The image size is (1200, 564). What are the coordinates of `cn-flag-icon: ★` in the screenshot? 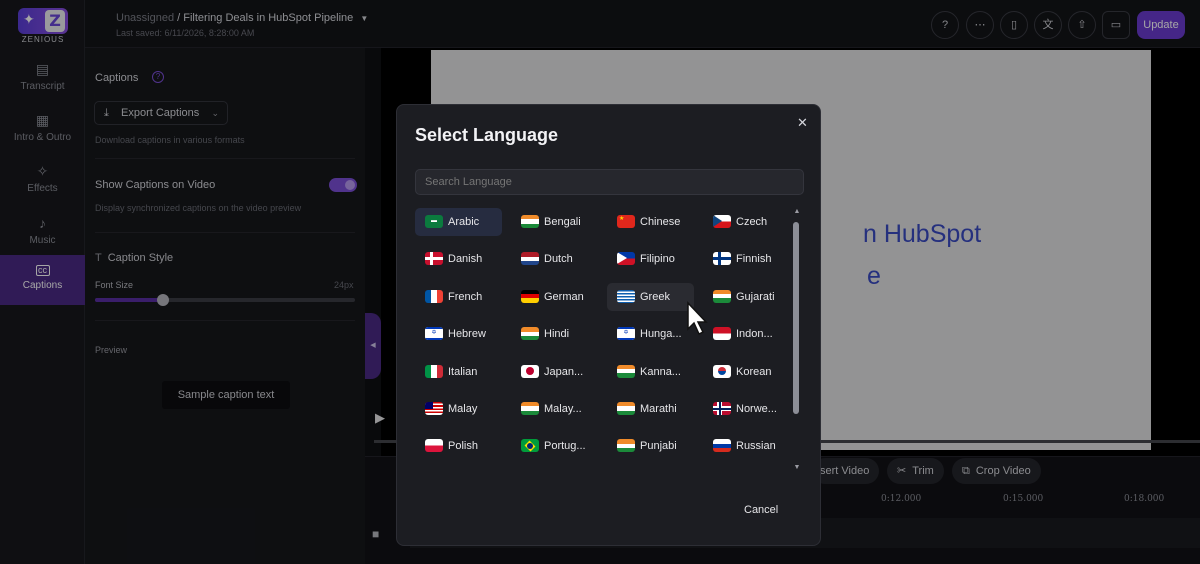 It's located at (626, 221).